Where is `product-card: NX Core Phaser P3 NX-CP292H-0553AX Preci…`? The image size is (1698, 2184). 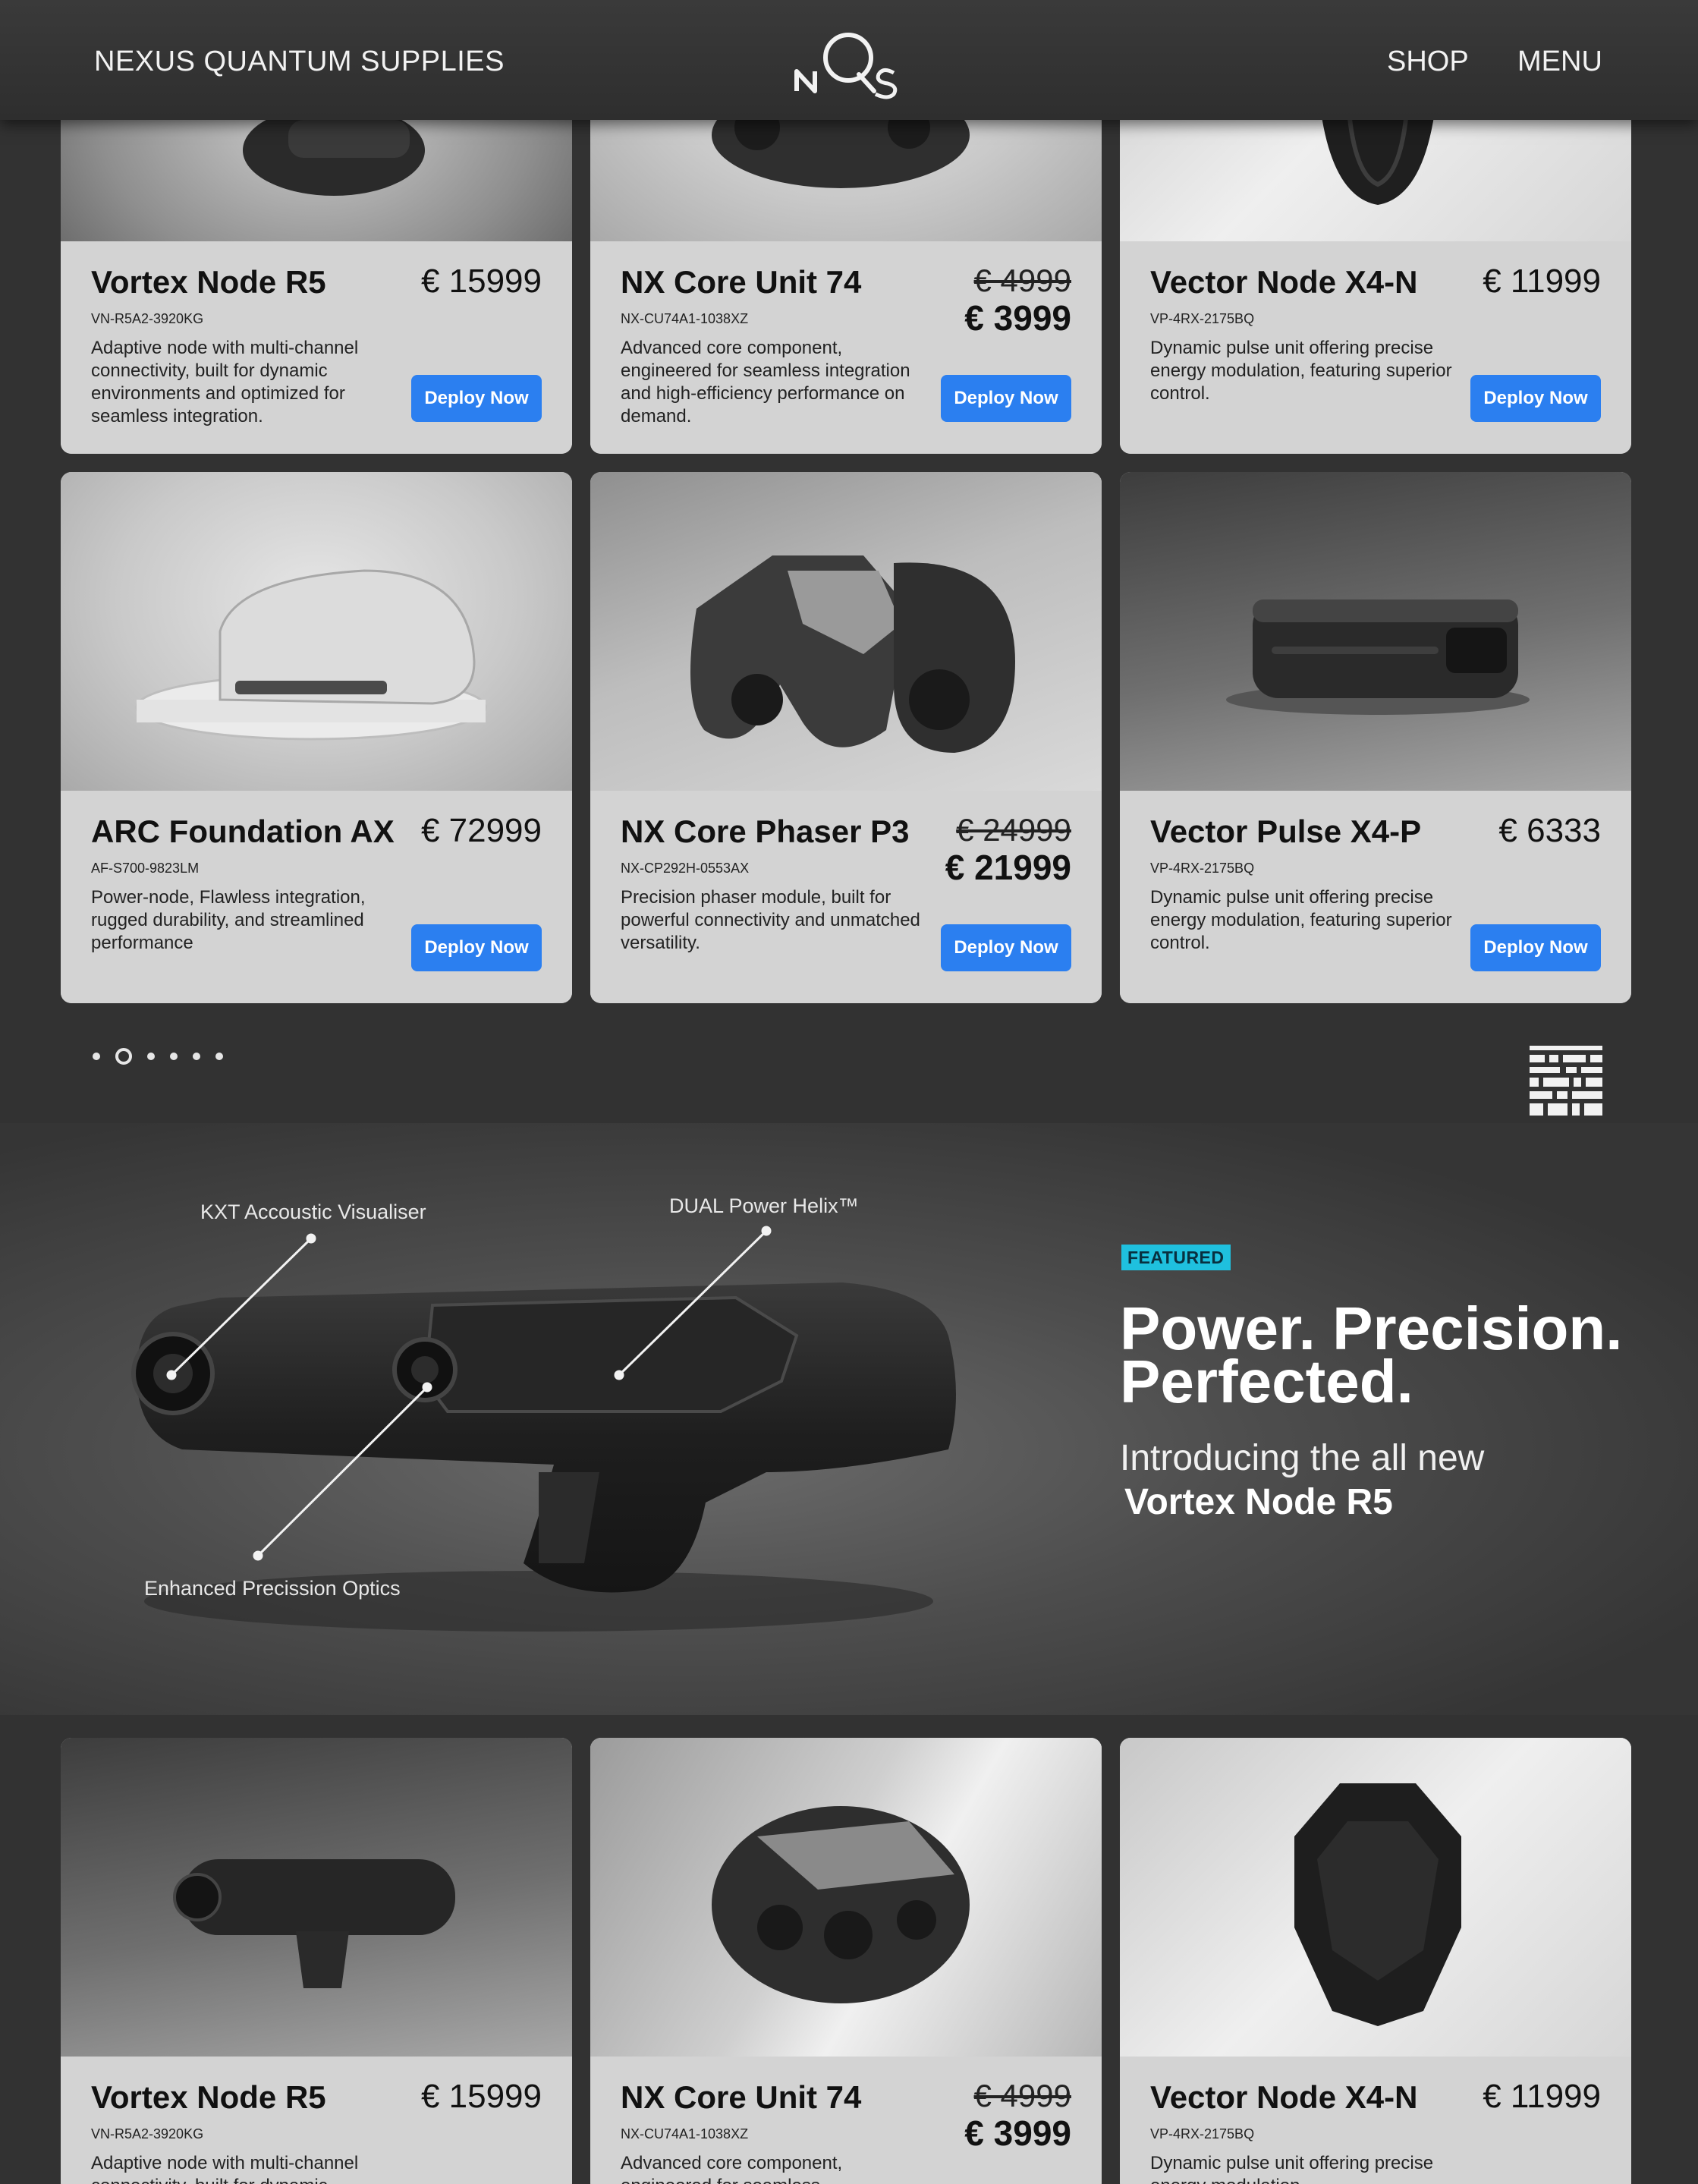
product-card: NX Core Phaser P3 NX-CP292H-0553AX Preci… is located at coordinates (846, 737).